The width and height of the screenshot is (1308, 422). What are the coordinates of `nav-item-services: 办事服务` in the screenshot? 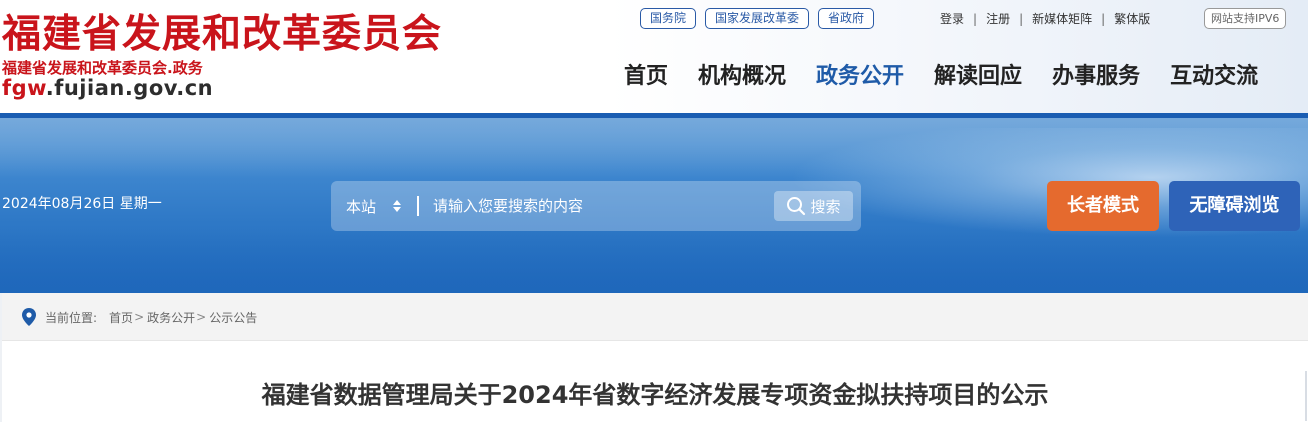 It's located at (1096, 74).